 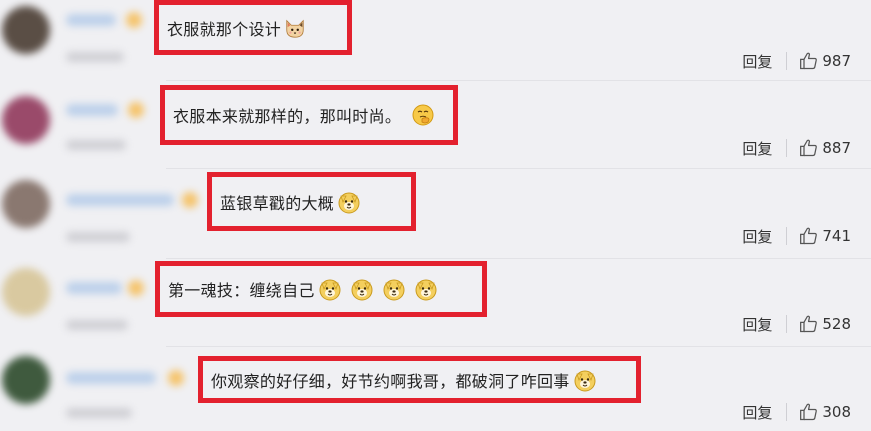 I want to click on comment-text: 衣服就那个设计, so click(x=224, y=29).